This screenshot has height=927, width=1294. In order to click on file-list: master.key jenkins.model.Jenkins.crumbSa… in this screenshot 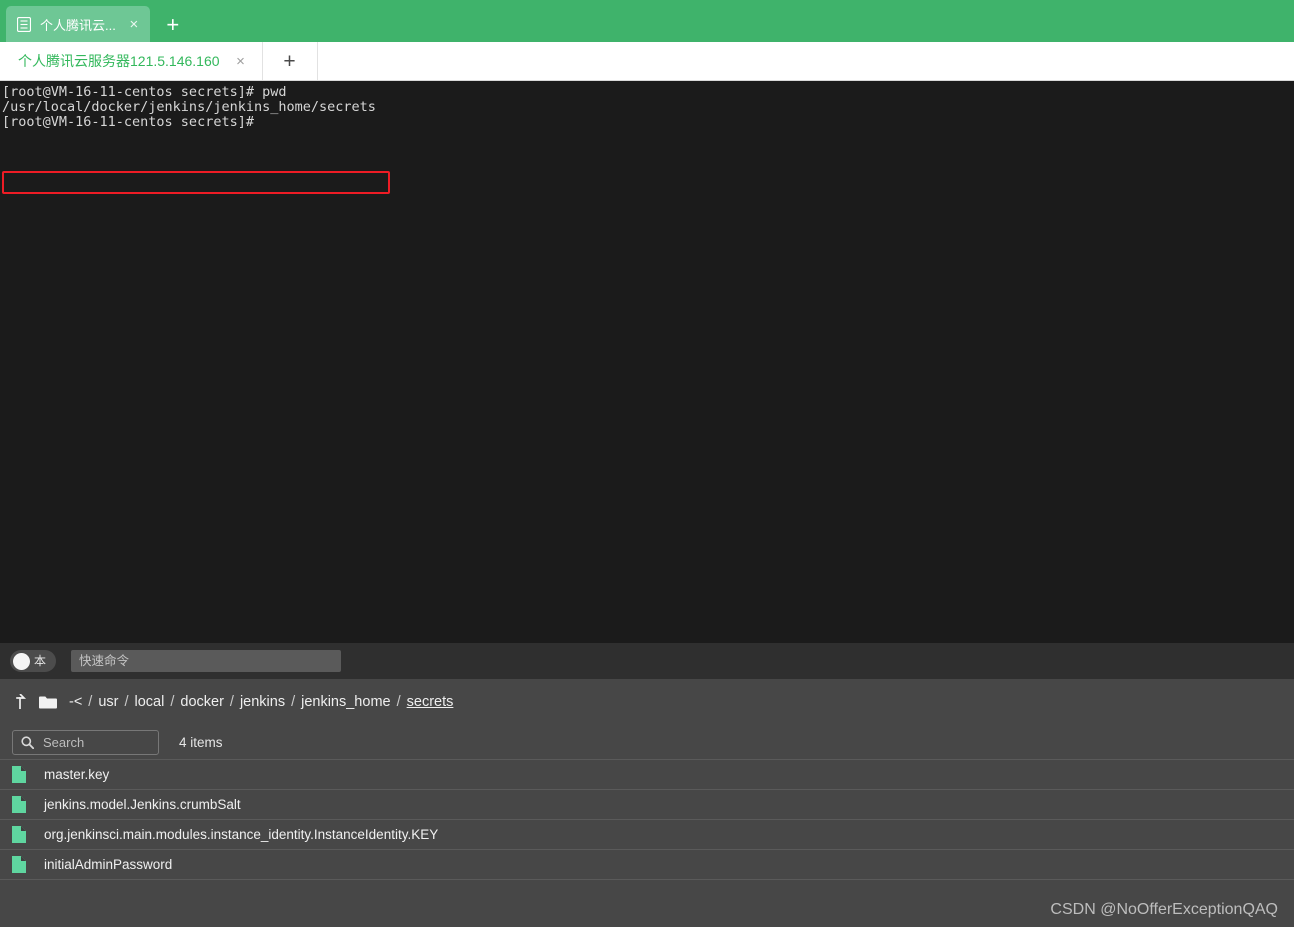, I will do `click(647, 819)`.